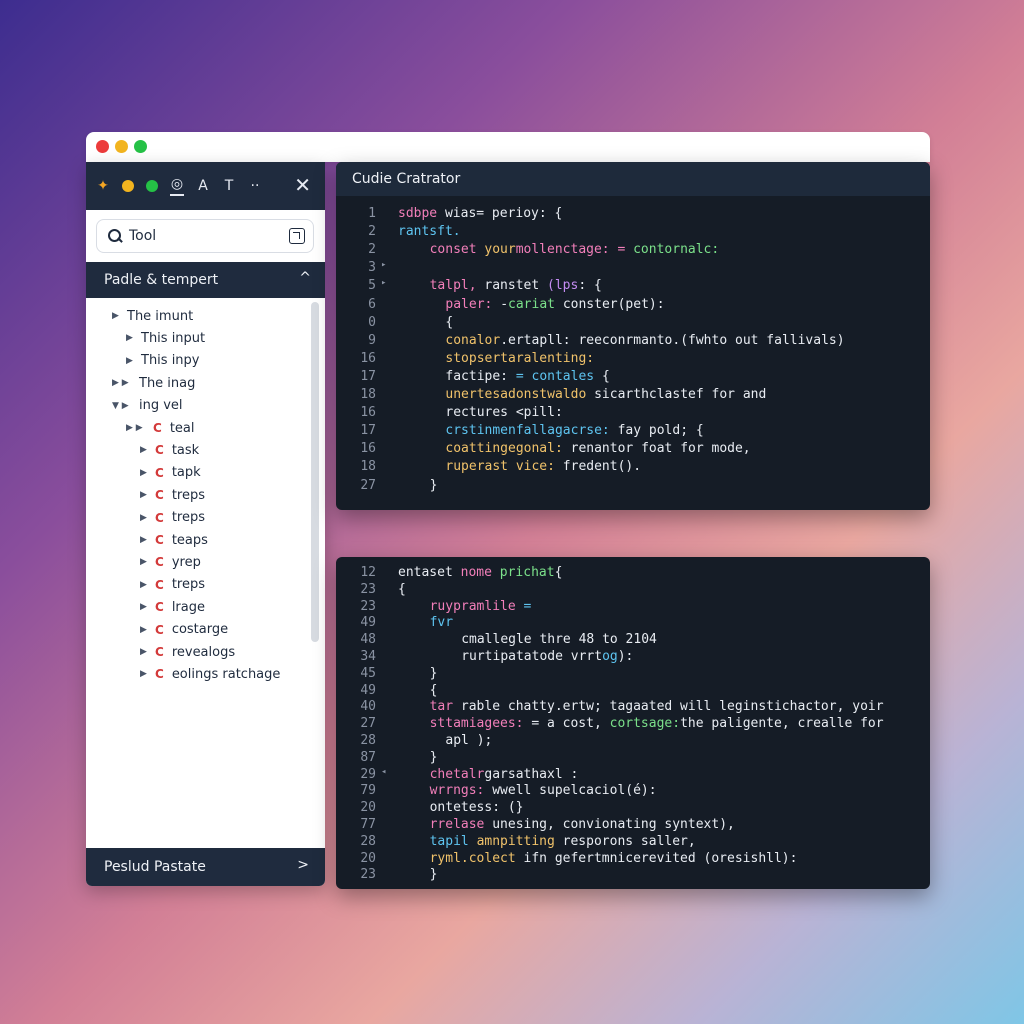 This screenshot has width=1024, height=1024. What do you see at coordinates (170, 473) in the screenshot?
I see `tree-item: ▶ Ctapk` at bounding box center [170, 473].